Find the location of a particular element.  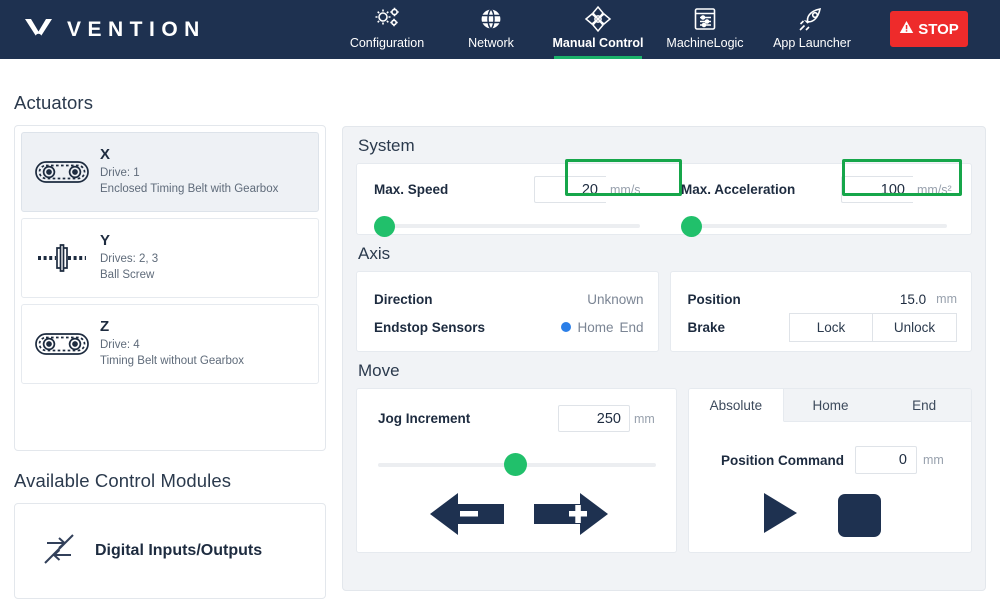

endstop-end-label: End is located at coordinates (631, 327).